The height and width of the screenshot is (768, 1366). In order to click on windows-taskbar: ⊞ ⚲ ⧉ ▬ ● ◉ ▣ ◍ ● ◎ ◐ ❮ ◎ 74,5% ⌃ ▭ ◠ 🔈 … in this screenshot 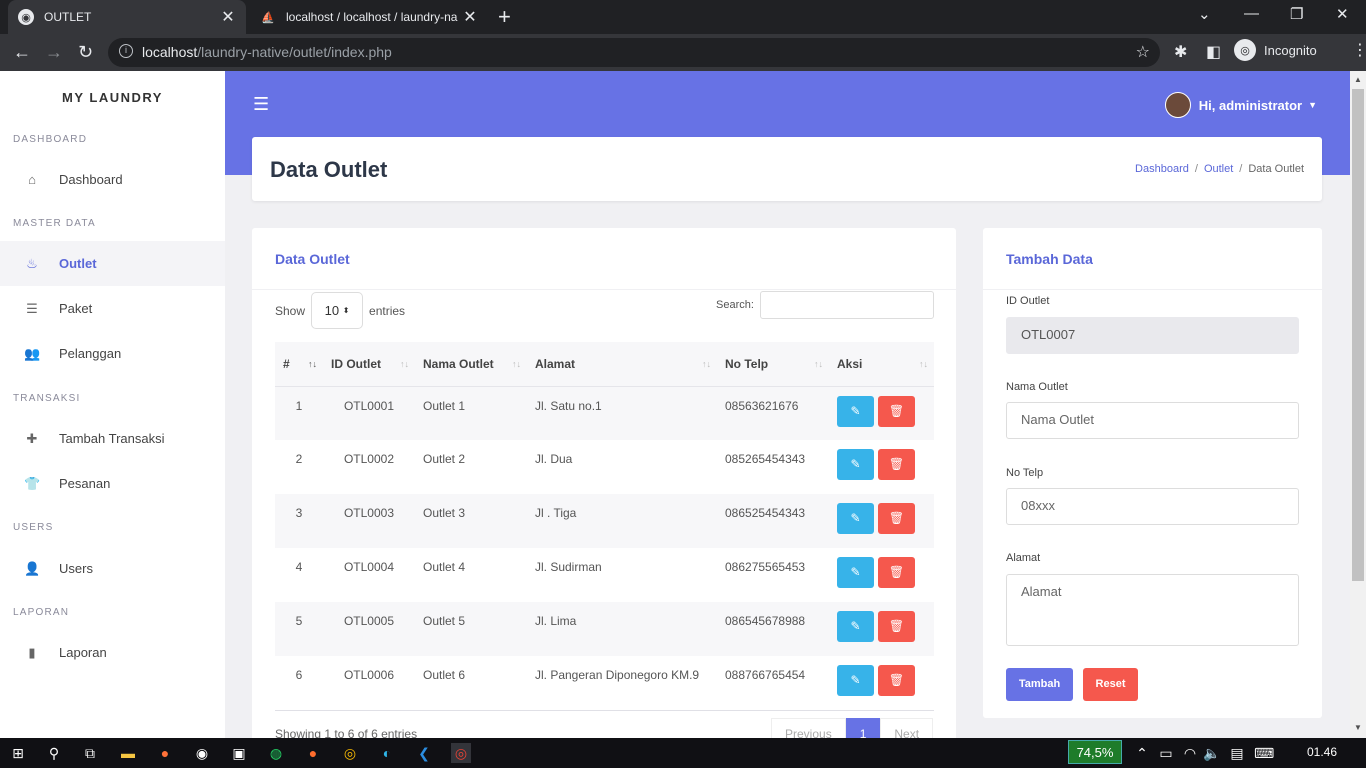, I will do `click(683, 753)`.